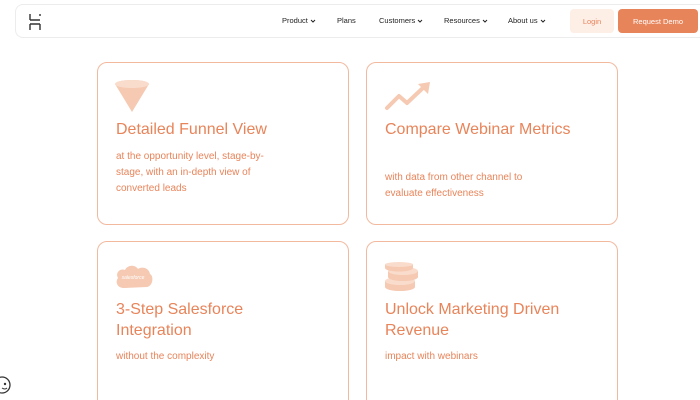 This screenshot has height=400, width=700. I want to click on nav-item-label: Customers, so click(397, 20).